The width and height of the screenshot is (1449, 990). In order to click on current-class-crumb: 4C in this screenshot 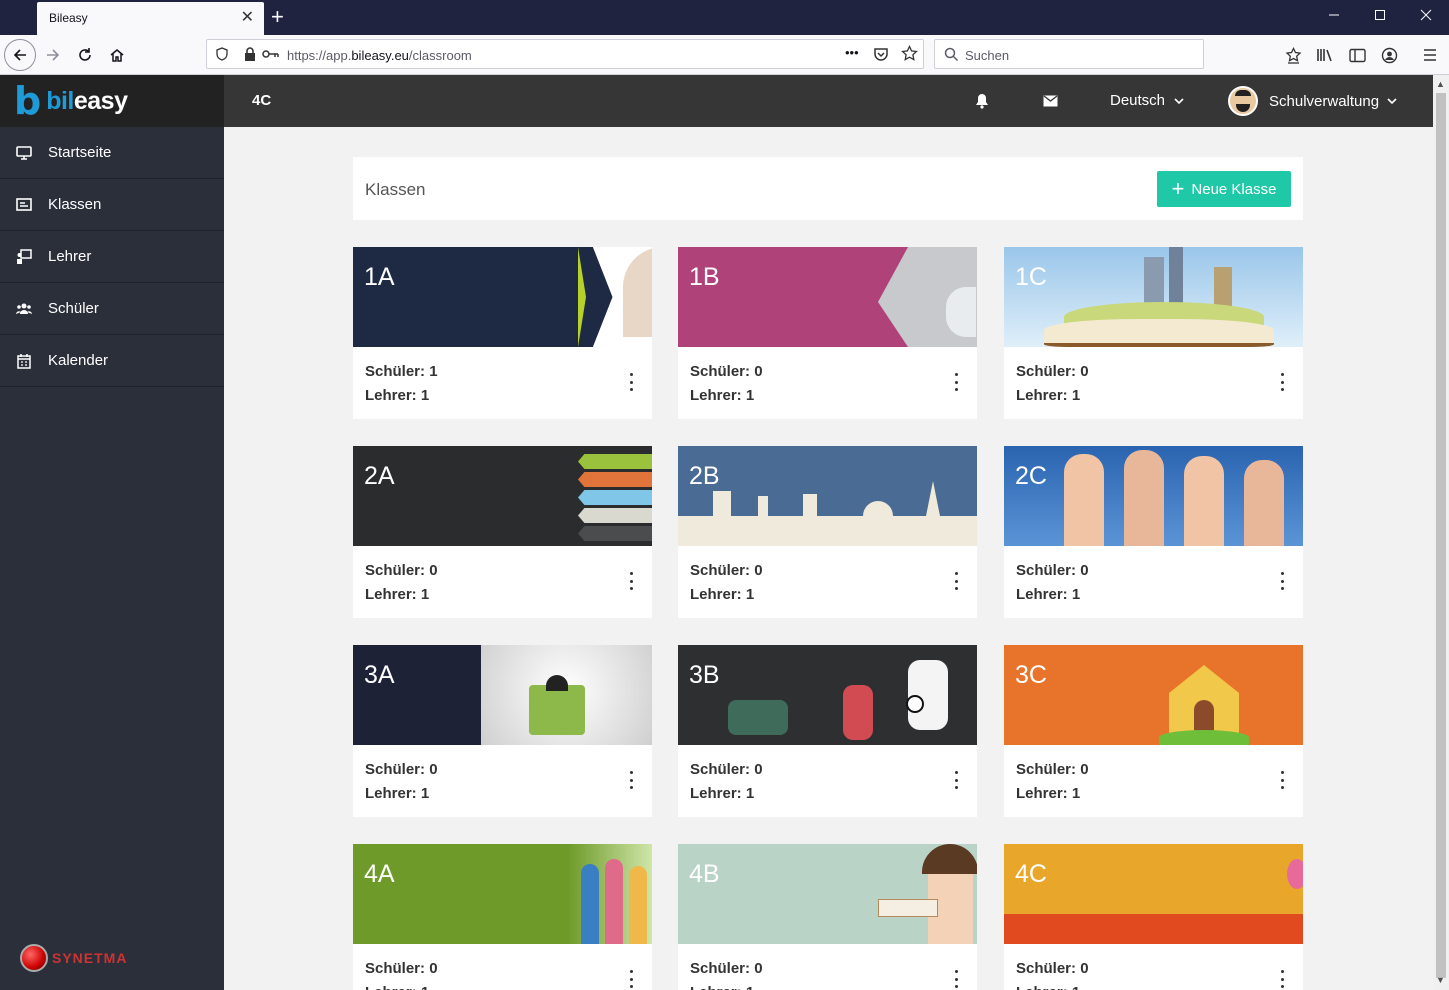, I will do `click(261, 100)`.